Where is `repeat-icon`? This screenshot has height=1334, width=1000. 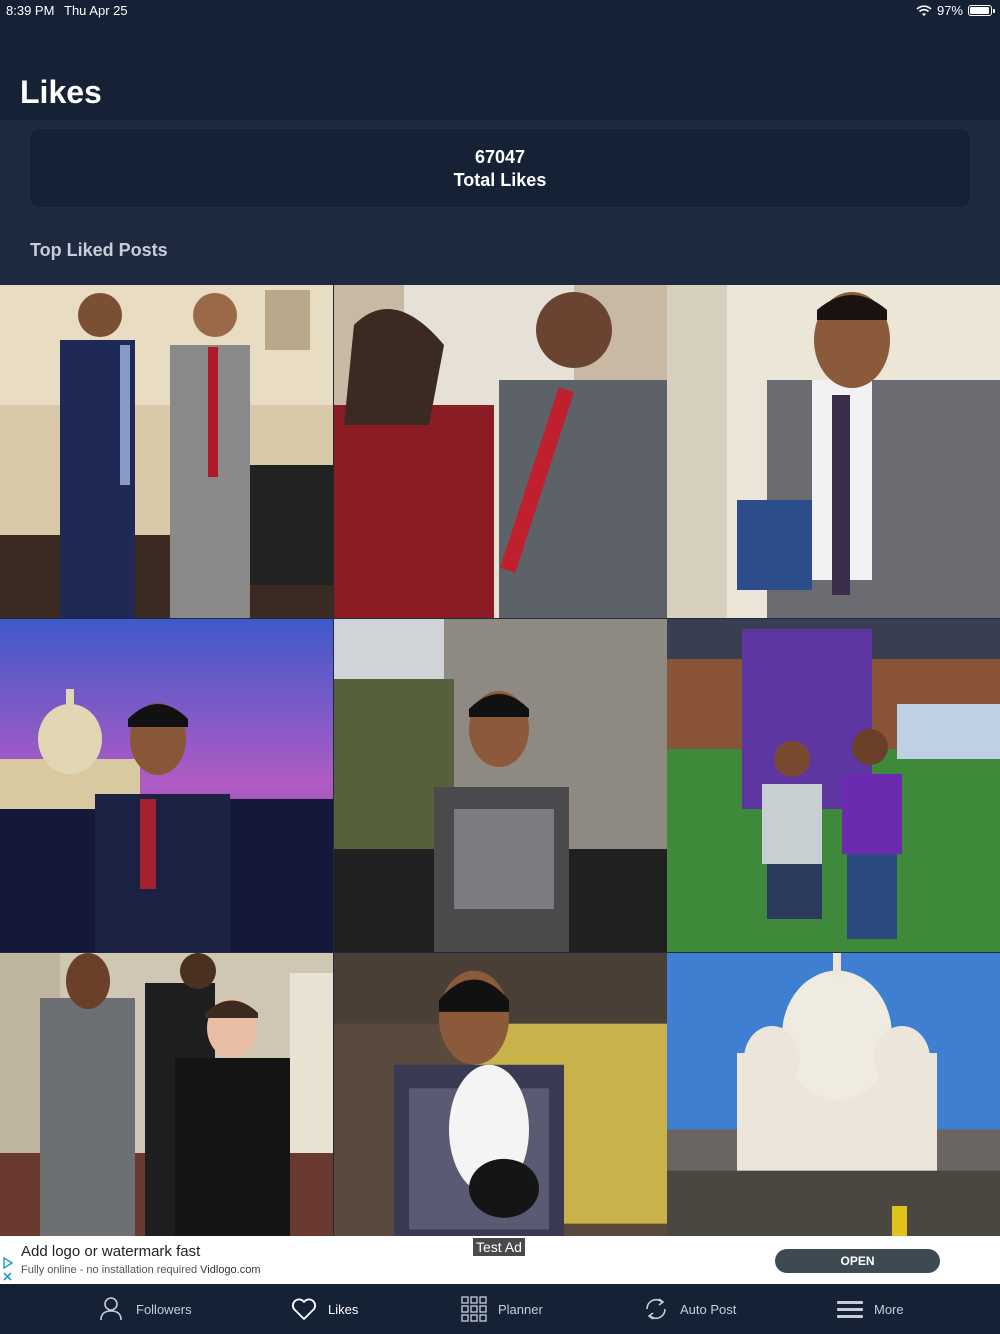
repeat-icon is located at coordinates (656, 1309).